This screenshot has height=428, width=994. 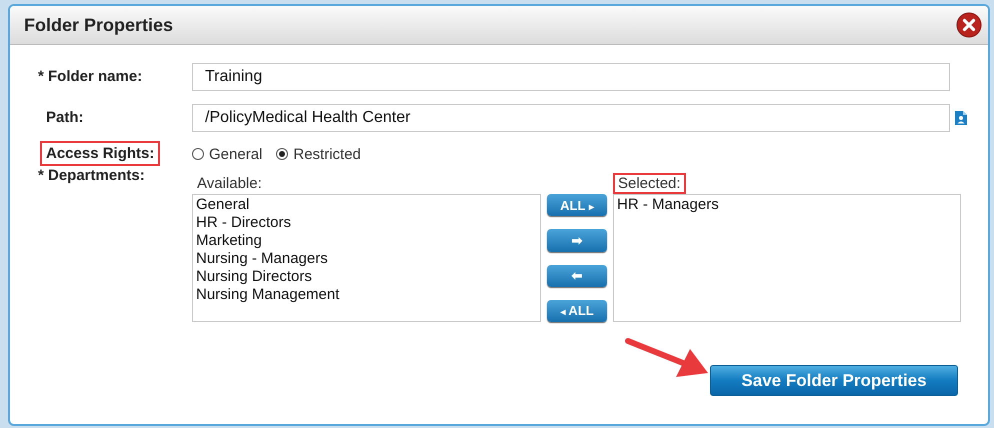 I want to click on list-item: Nursing Directors, so click(x=366, y=277).